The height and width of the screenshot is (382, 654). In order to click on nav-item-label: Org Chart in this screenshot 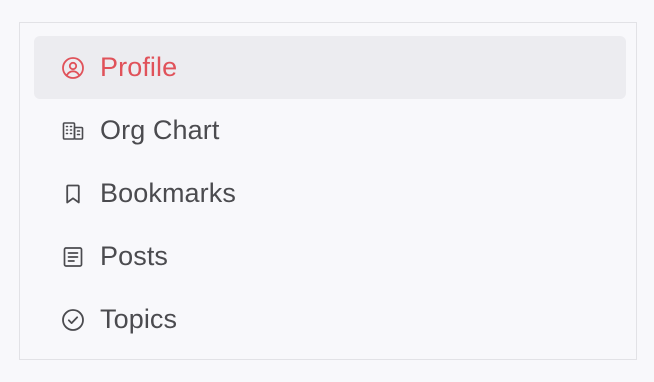, I will do `click(160, 130)`.